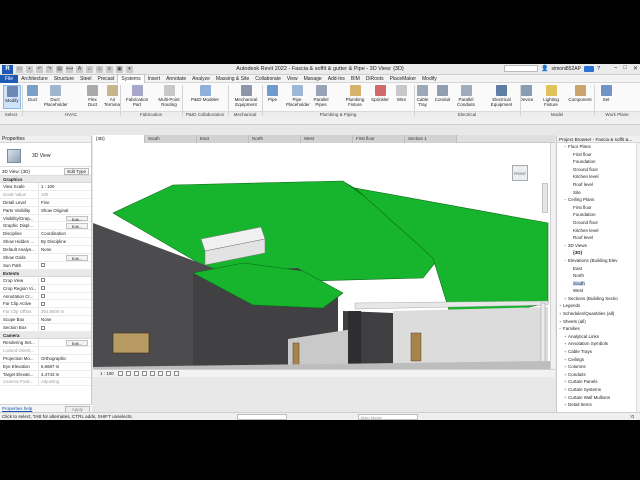 The image size is (640, 480). I want to click on multi-point-routing-button: Multi-Point Routing, so click(169, 97).